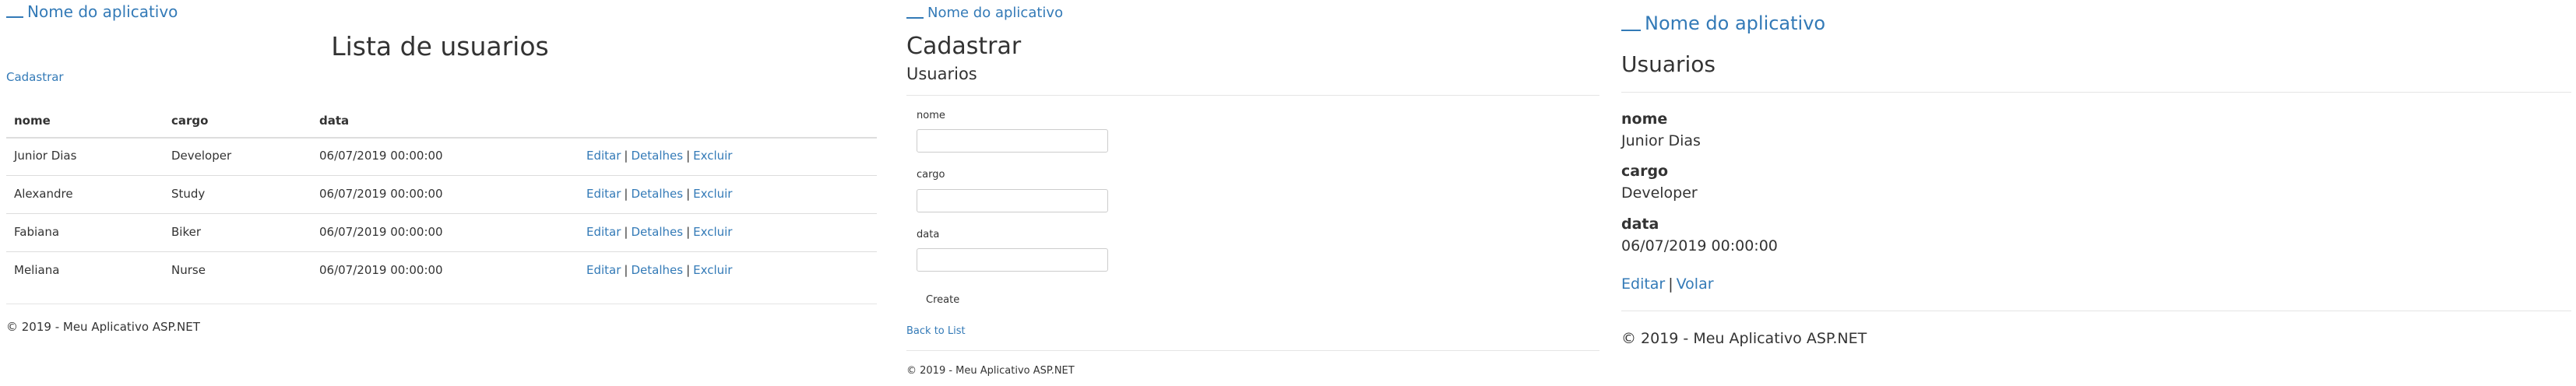 The height and width of the screenshot is (386, 2576). What do you see at coordinates (35, 77) in the screenshot?
I see `create-link: Cadastrar` at bounding box center [35, 77].